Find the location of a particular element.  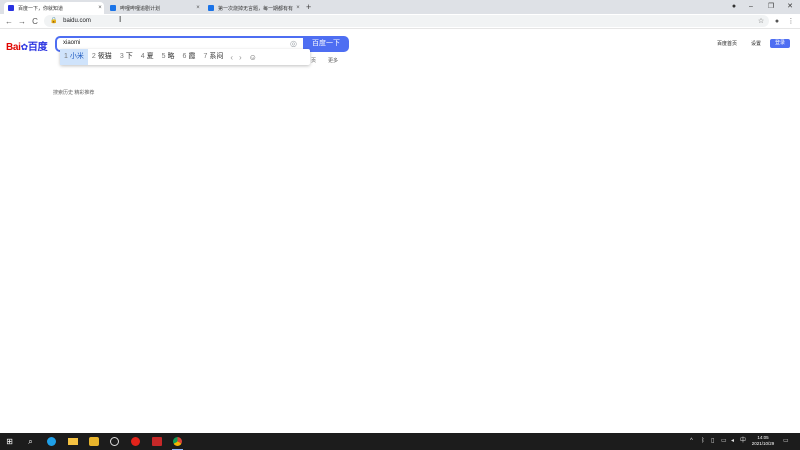

baidu-favicon-icon is located at coordinates (11, 8).